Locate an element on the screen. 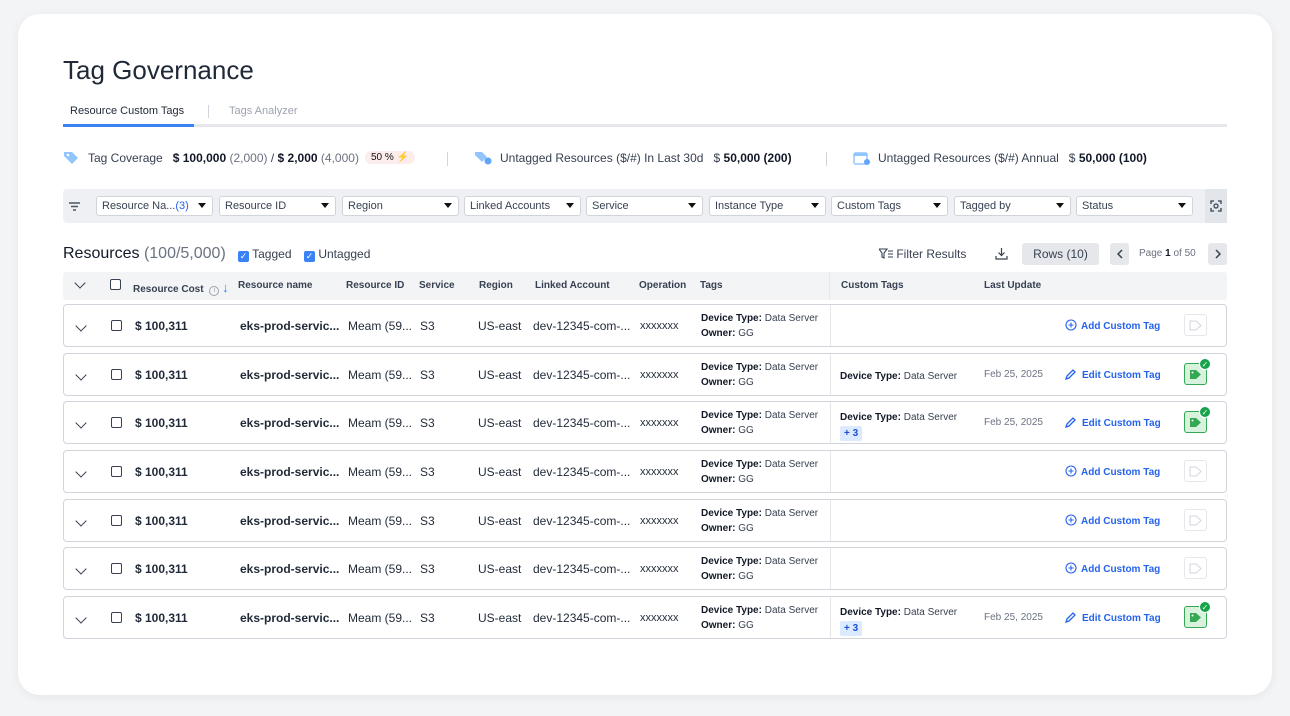 The width and height of the screenshot is (1290, 716). tab-tags-analyzer: Tags Analyzer is located at coordinates (263, 111).